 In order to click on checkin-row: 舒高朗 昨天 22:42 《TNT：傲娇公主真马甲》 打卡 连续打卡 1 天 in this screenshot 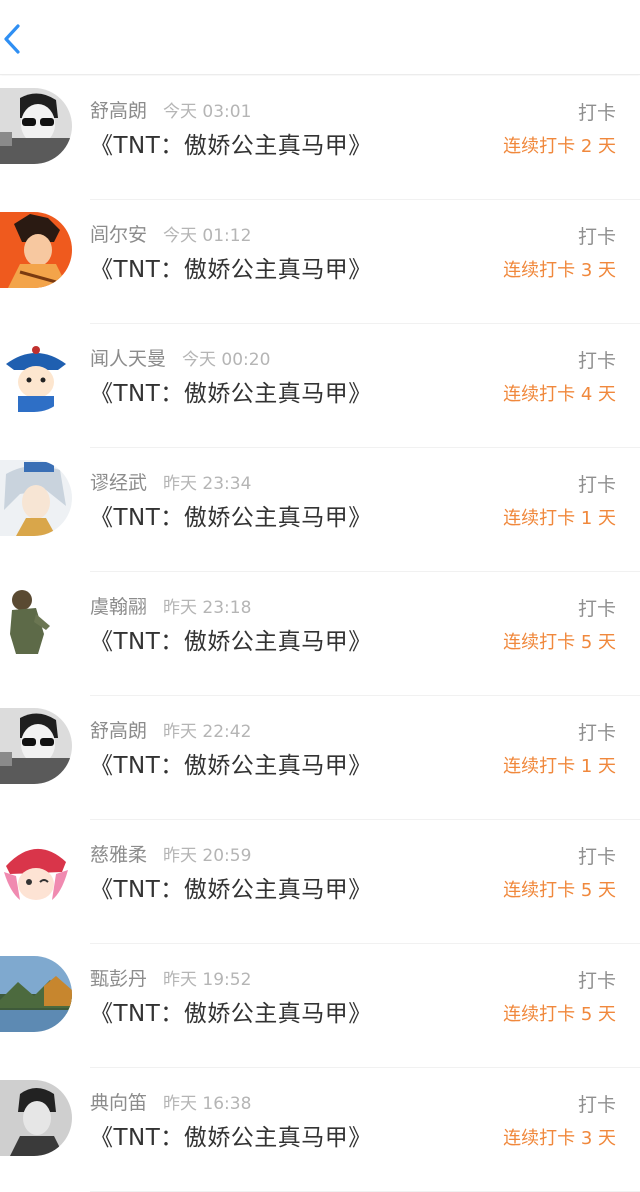, I will do `click(320, 758)`.